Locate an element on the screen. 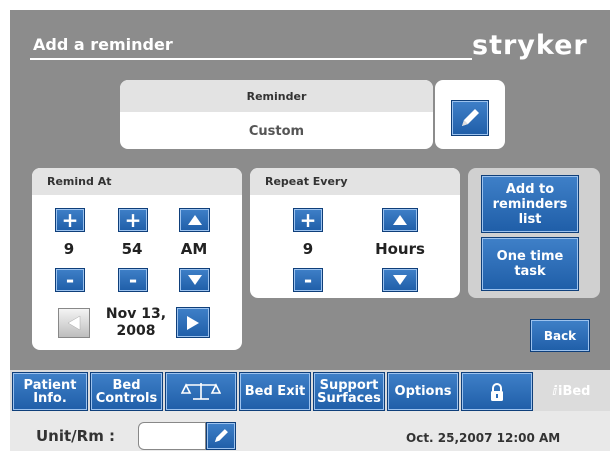 The image size is (610, 451). ampm-down-button is located at coordinates (194, 280).